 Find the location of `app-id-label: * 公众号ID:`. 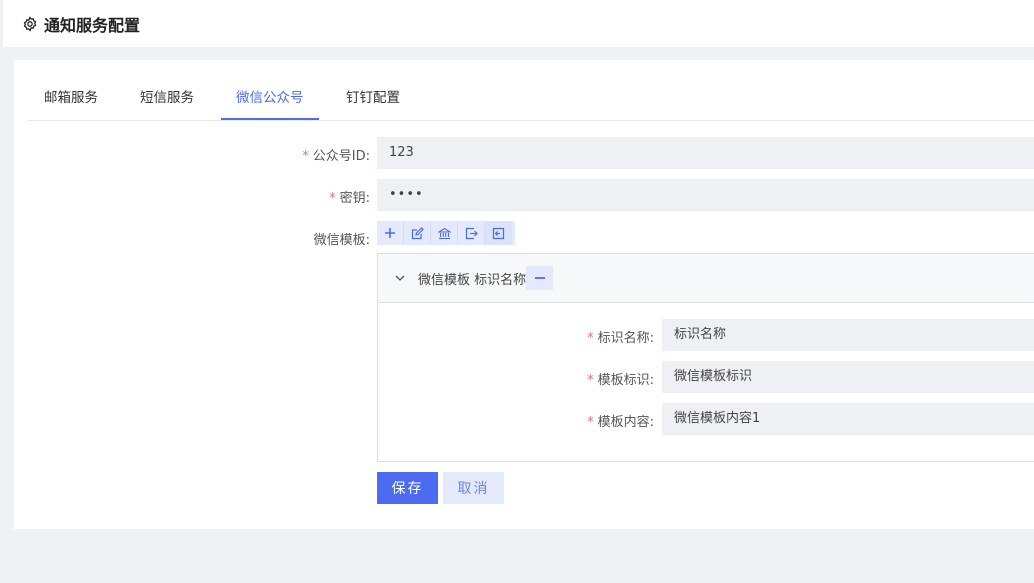

app-id-label: * 公众号ID: is located at coordinates (336, 156).